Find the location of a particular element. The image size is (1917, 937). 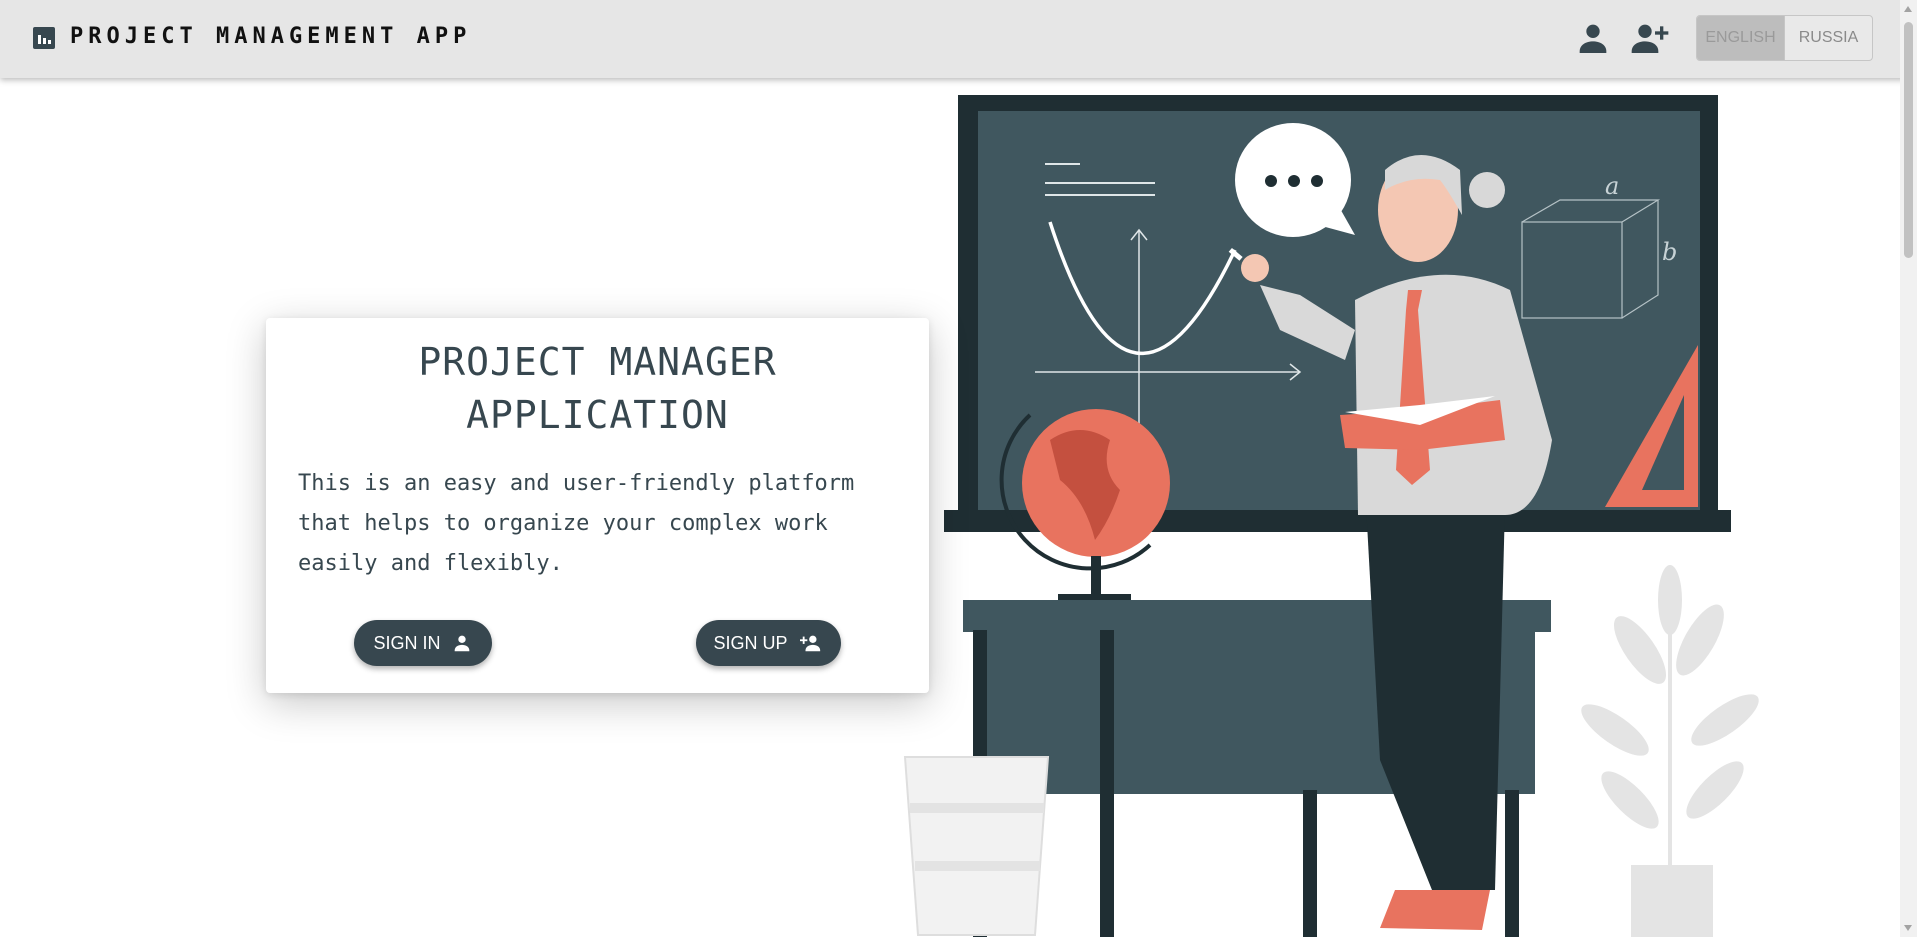

sign-in-button: SIGN IN is located at coordinates (423, 643).